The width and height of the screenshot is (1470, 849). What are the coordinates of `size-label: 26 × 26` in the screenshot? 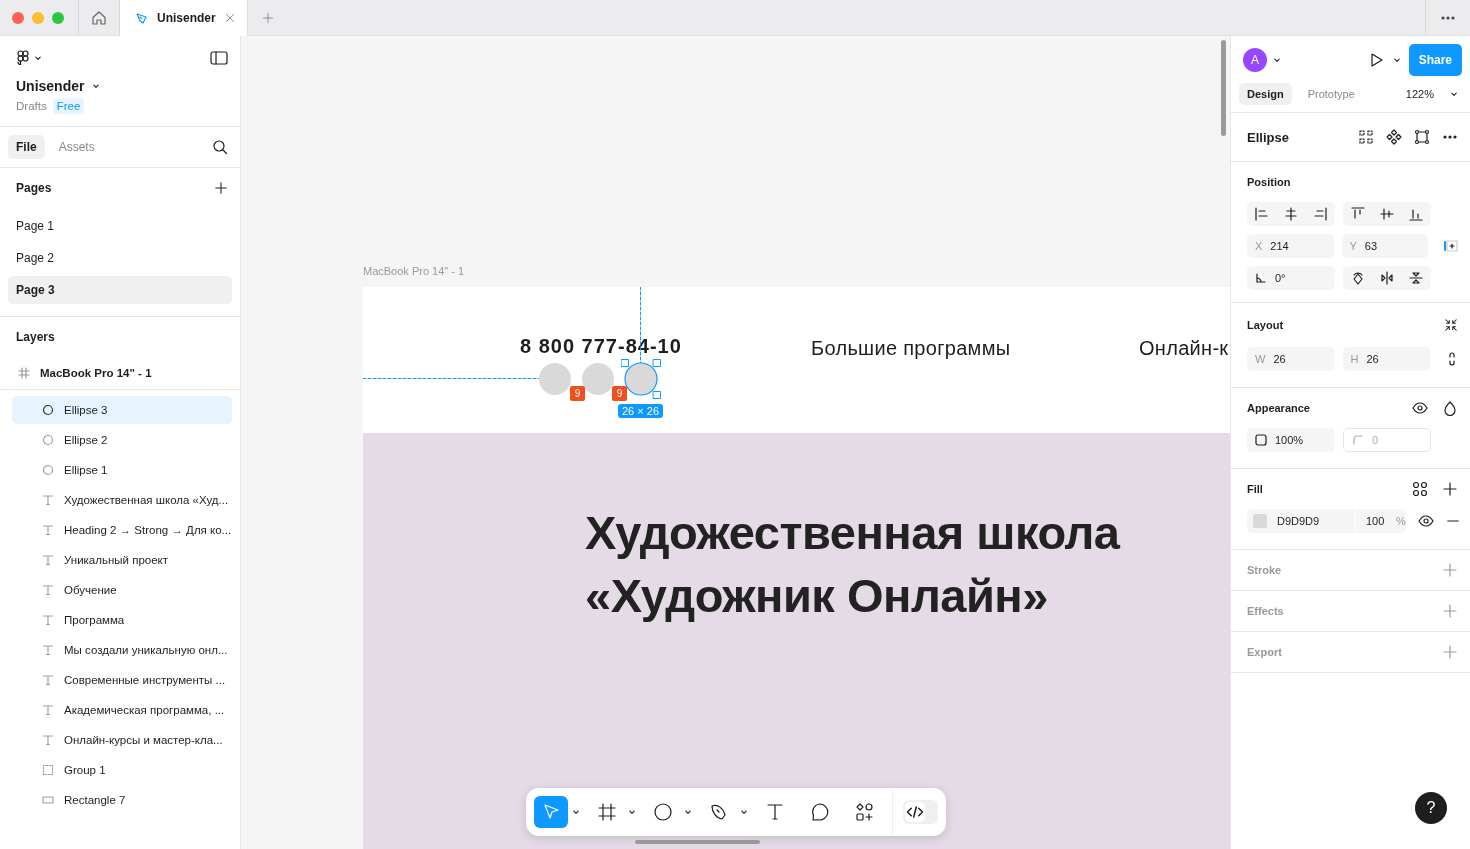 It's located at (640, 411).